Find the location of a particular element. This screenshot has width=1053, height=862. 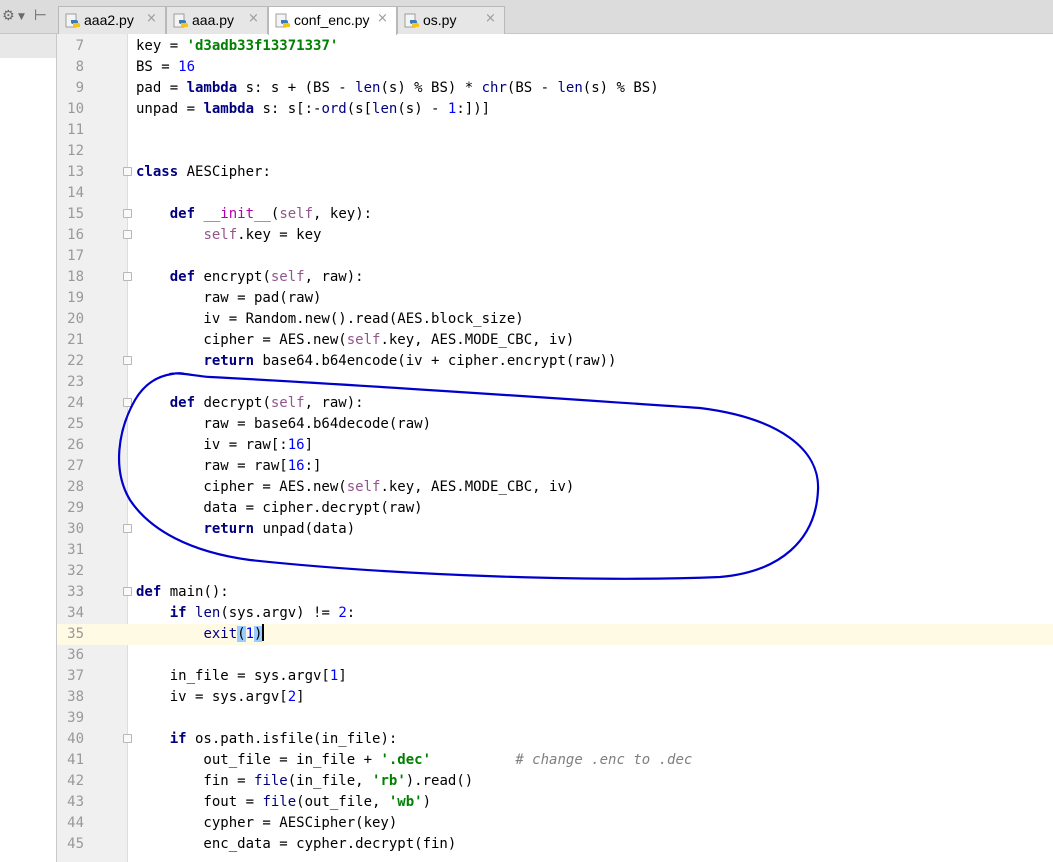

tab-aaa2-py: aaa2.py × is located at coordinates (112, 20).